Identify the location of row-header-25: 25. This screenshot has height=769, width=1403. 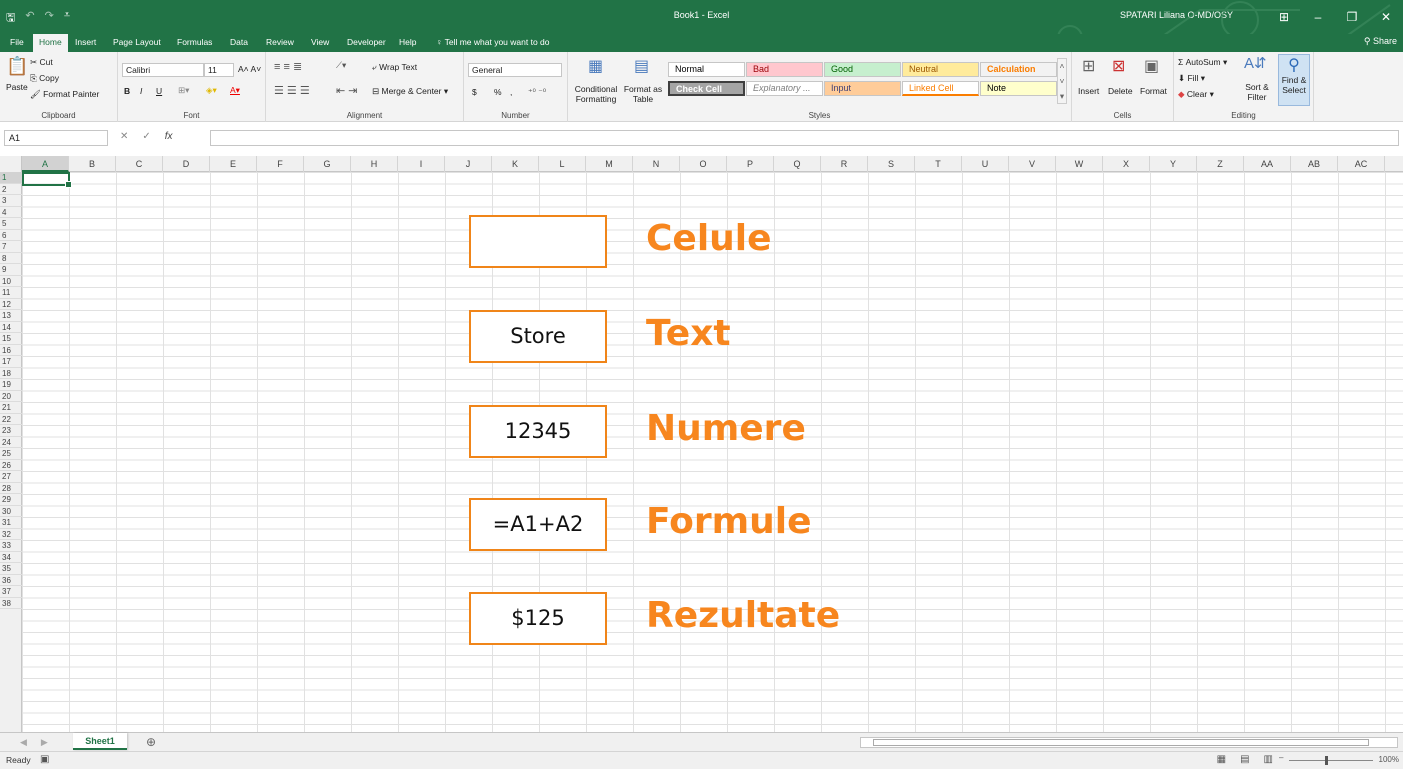
(11, 454).